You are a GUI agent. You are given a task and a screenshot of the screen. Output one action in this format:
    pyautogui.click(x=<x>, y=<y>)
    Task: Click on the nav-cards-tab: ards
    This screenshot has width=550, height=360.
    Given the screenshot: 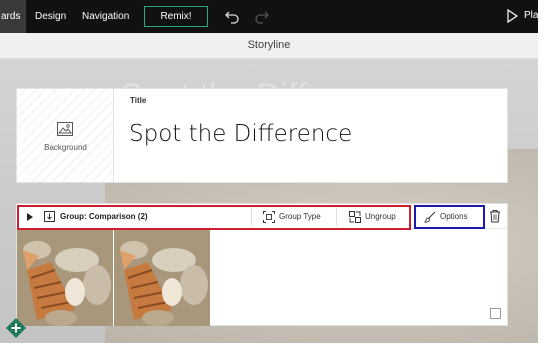 What is the action you would take?
    pyautogui.click(x=13, y=16)
    